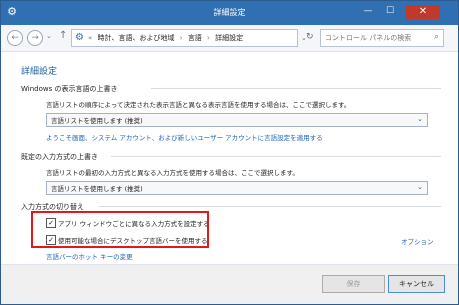 This screenshot has width=459, height=305. What do you see at coordinates (353, 284) in the screenshot?
I see `save-button: 保存` at bounding box center [353, 284].